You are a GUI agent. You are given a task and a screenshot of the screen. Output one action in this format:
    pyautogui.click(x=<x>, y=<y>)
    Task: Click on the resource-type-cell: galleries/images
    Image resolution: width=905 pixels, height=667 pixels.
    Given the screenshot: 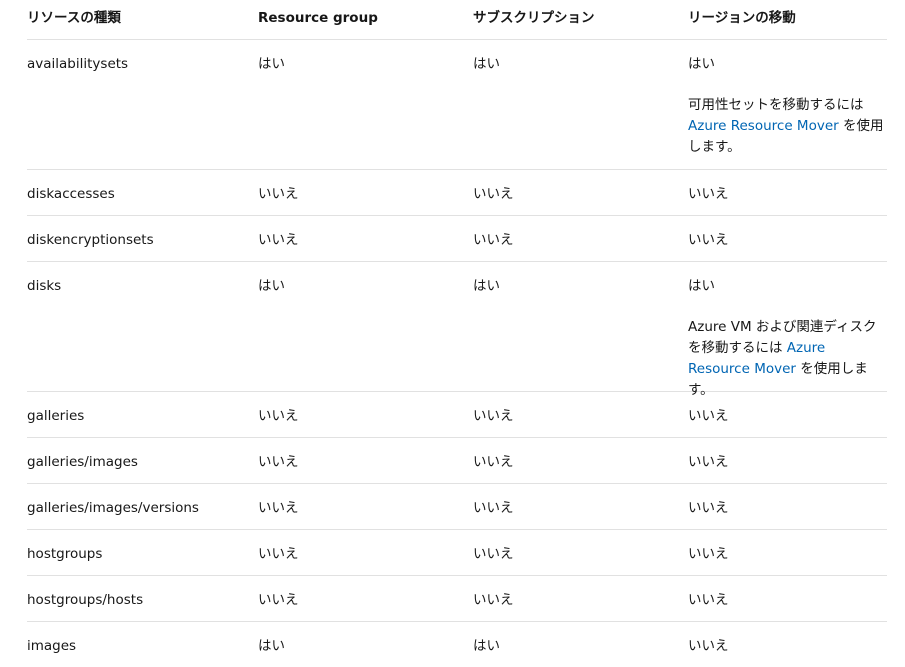 What is the action you would take?
    pyautogui.click(x=82, y=462)
    